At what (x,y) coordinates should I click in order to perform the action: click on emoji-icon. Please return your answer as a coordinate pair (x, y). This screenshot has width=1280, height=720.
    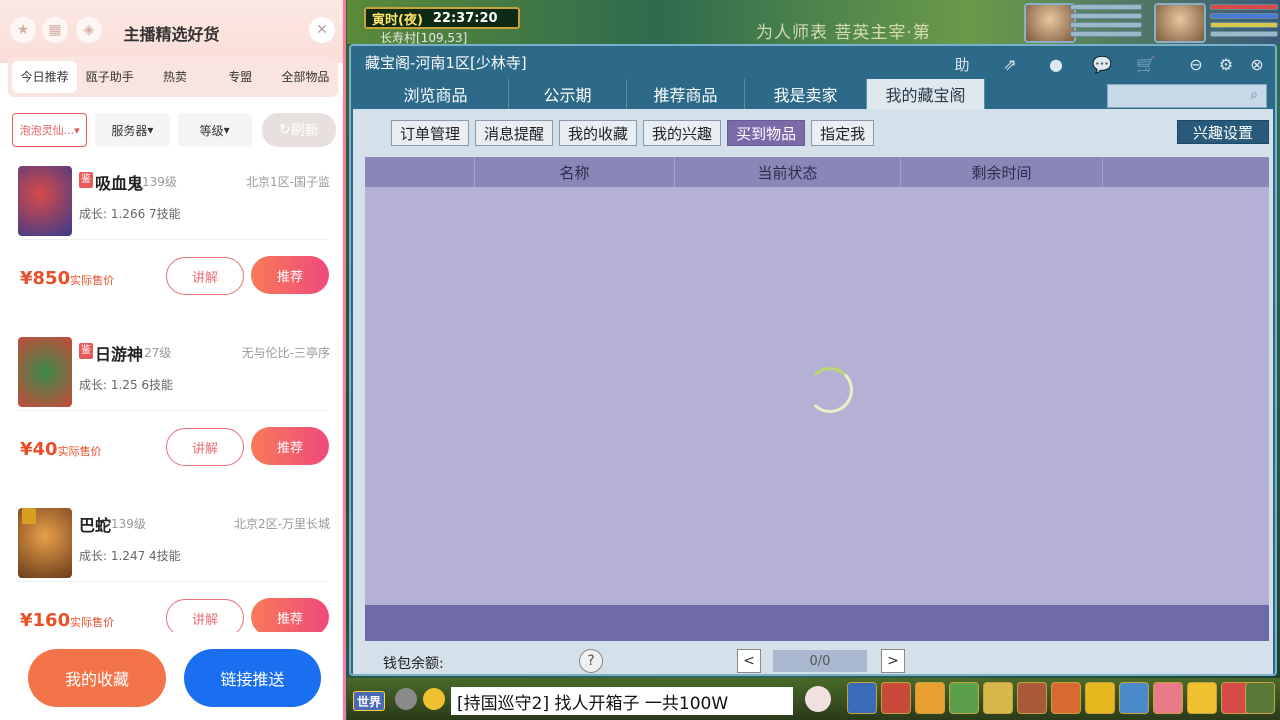
    Looking at the image, I should click on (434, 699).